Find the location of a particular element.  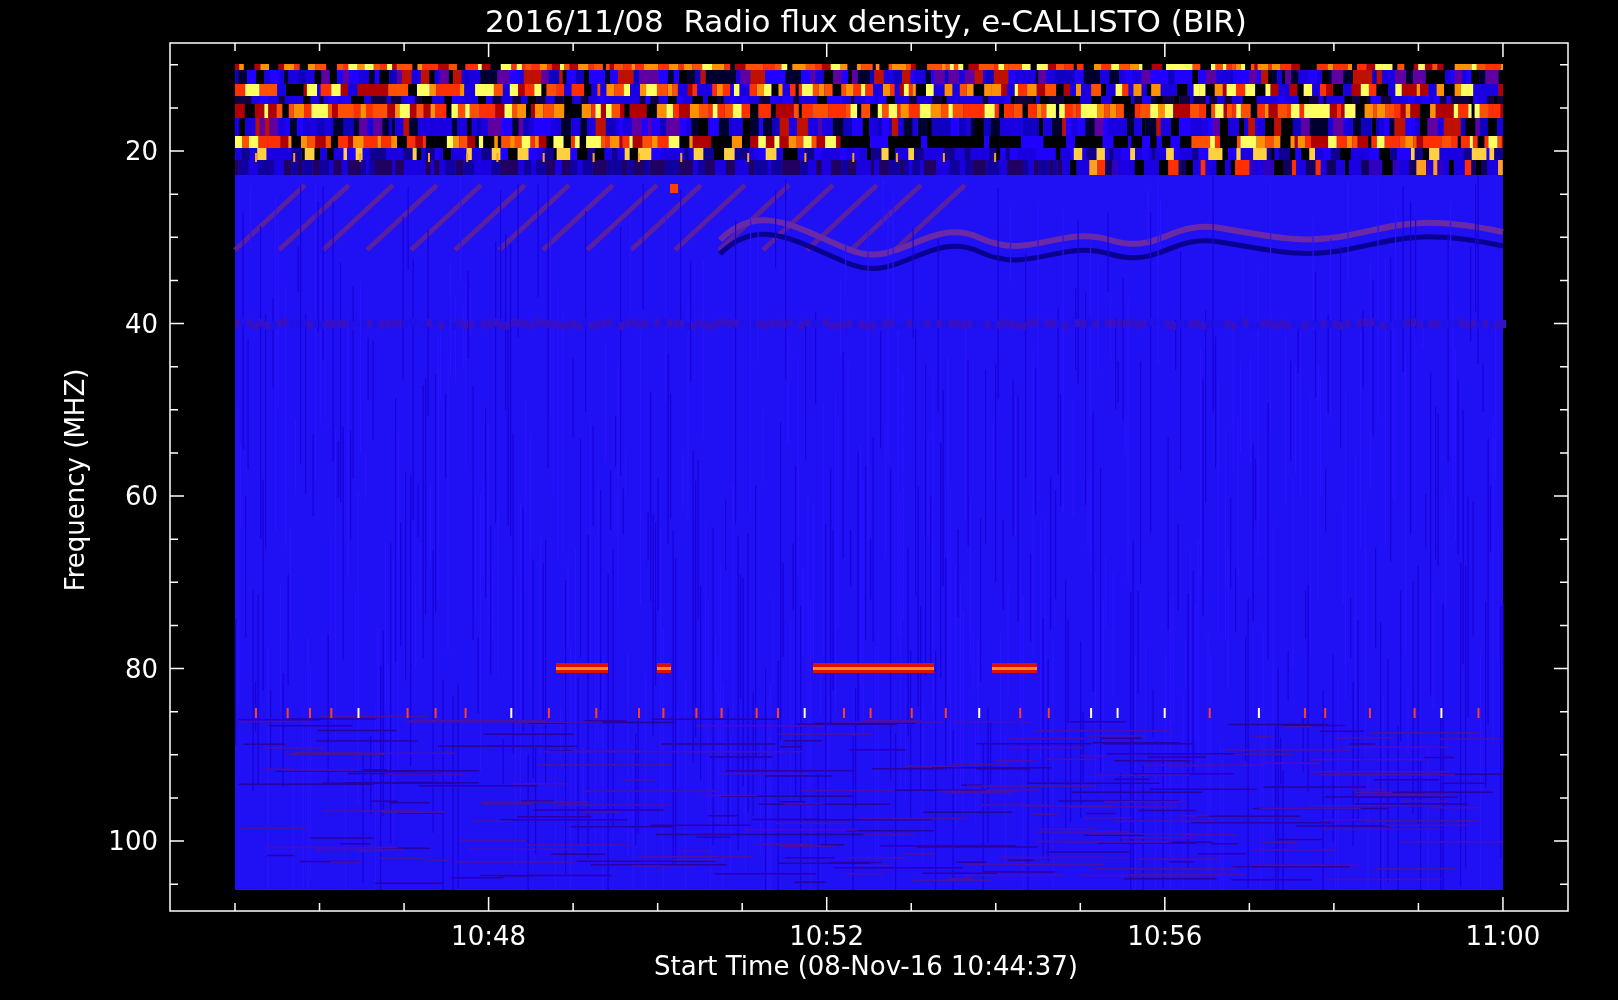

axis-label: Frequency (MHZ) is located at coordinates (75, 480).